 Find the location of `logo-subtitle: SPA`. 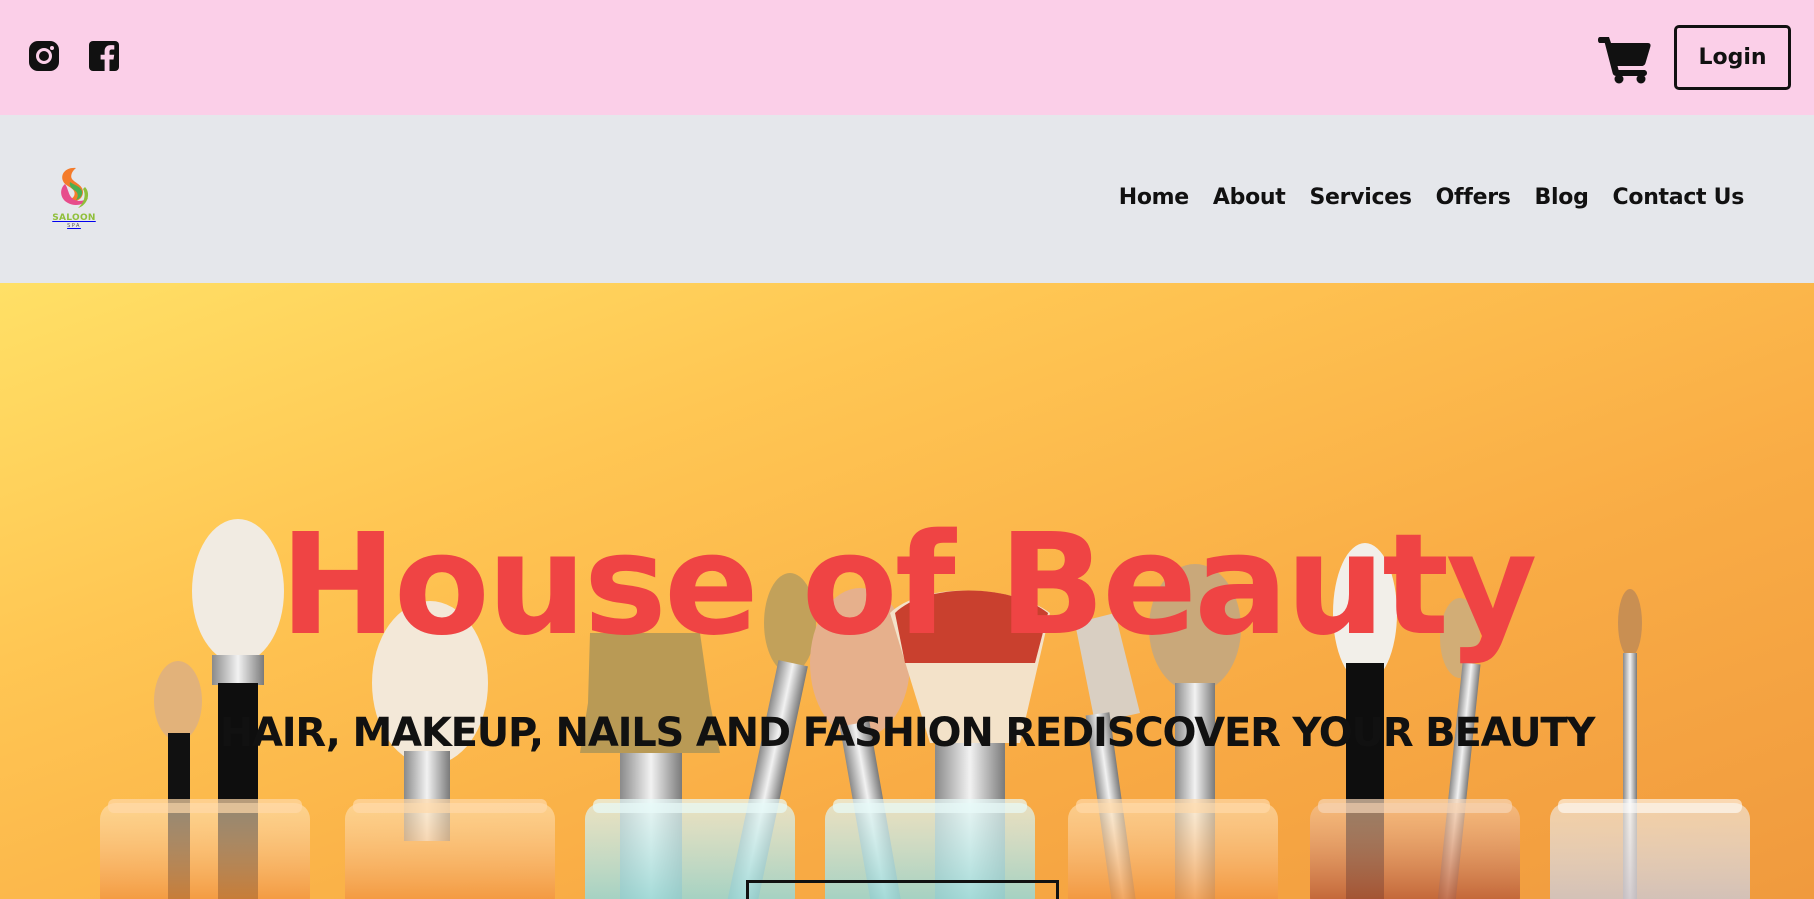

logo-subtitle: SPA is located at coordinates (74, 226).